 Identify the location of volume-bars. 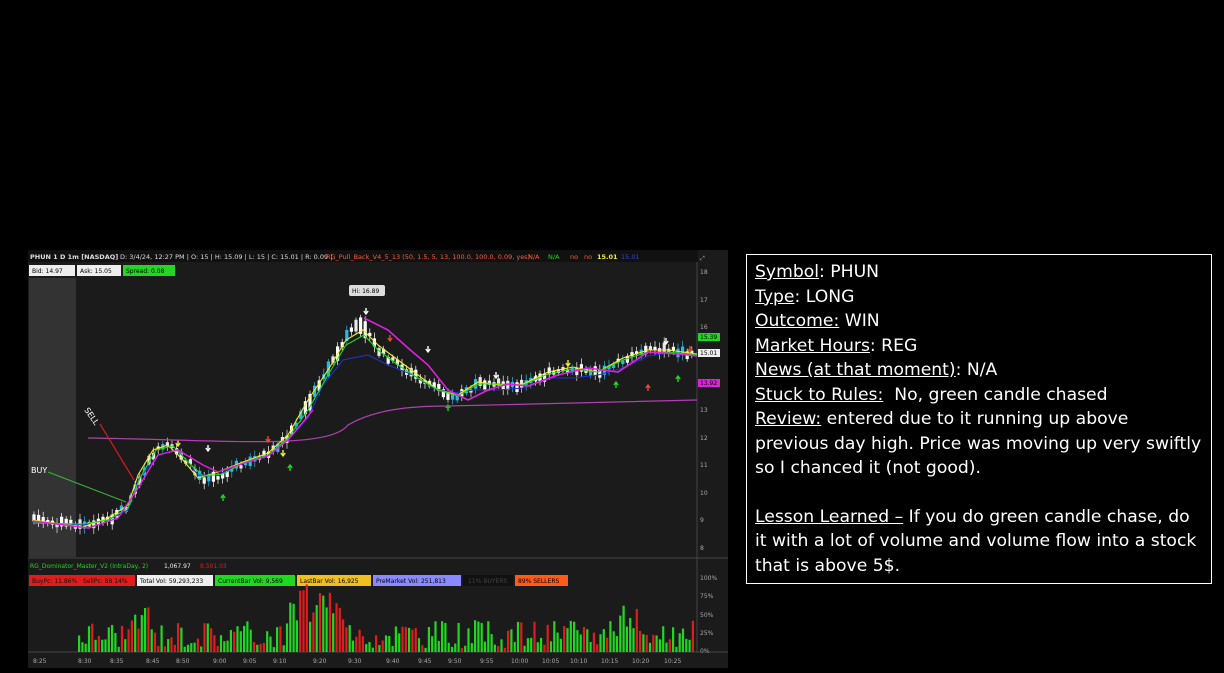
(386, 618).